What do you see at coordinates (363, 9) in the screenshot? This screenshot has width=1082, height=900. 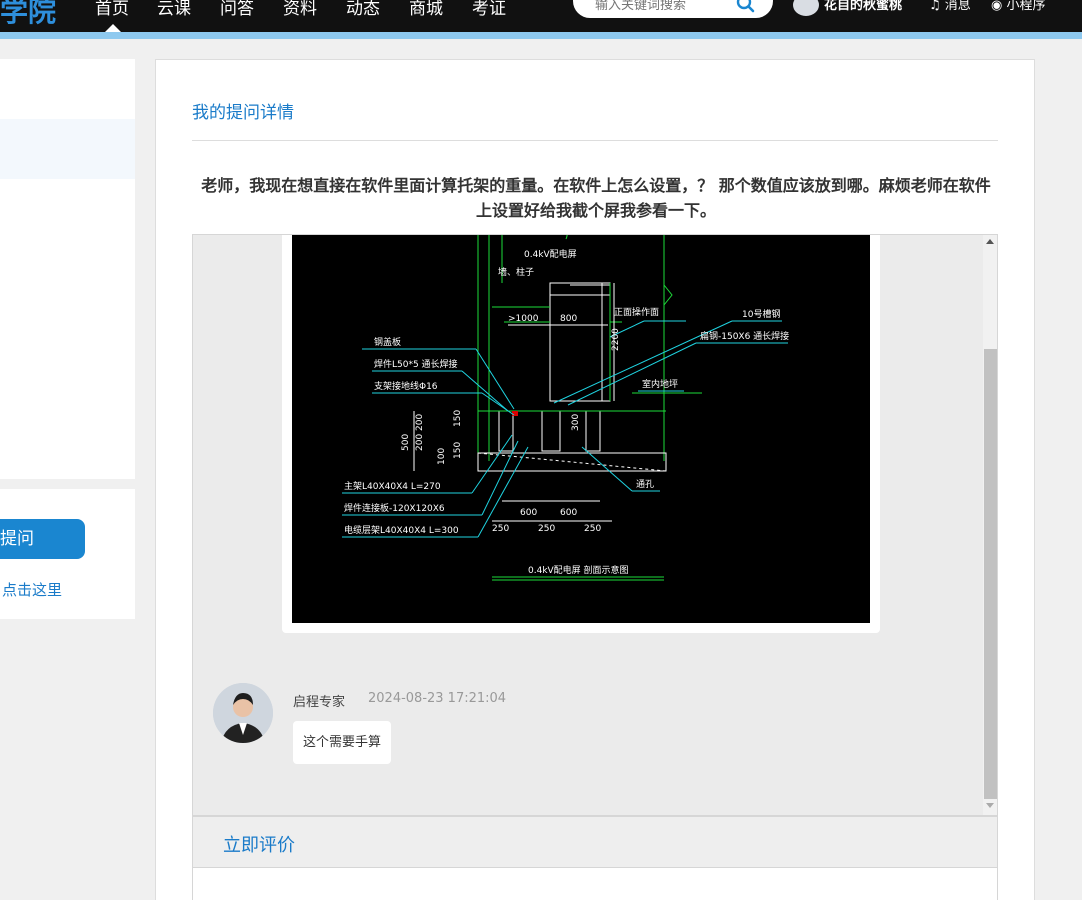 I see `nav-item-news: 动态` at bounding box center [363, 9].